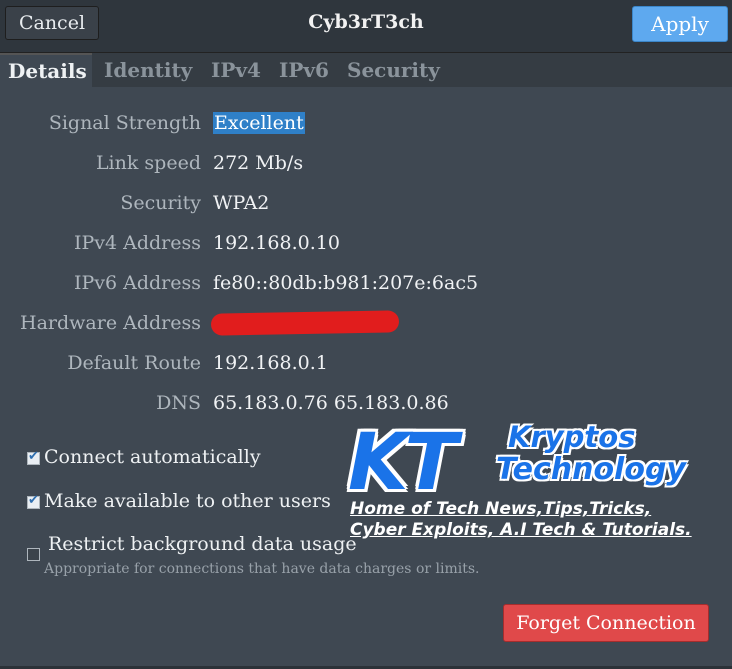 The width and height of the screenshot is (732, 669). Describe the element at coordinates (187, 501) in the screenshot. I see `make-available-label: Make available to other users` at that location.